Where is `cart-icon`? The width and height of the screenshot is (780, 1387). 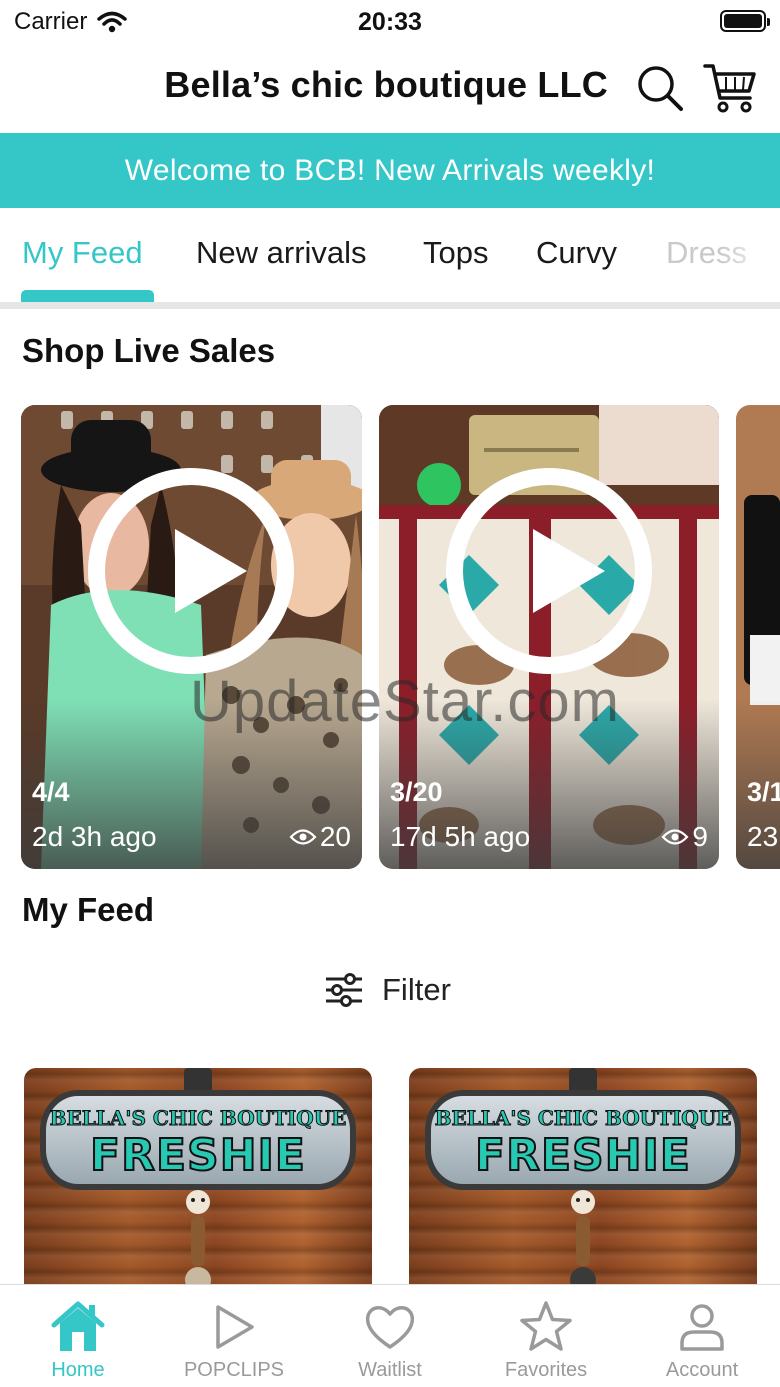
cart-icon is located at coordinates (730, 88).